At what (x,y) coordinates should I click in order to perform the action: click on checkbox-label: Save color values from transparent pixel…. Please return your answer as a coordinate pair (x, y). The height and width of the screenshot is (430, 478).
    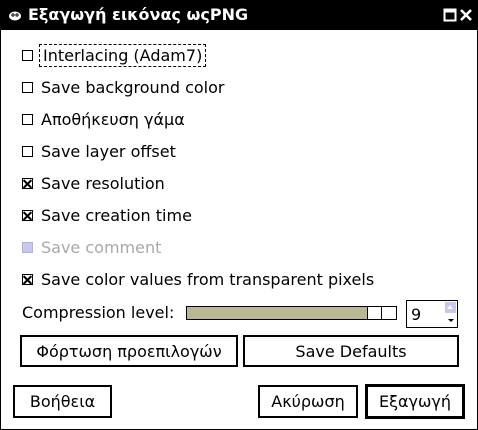
    Looking at the image, I should click on (208, 279).